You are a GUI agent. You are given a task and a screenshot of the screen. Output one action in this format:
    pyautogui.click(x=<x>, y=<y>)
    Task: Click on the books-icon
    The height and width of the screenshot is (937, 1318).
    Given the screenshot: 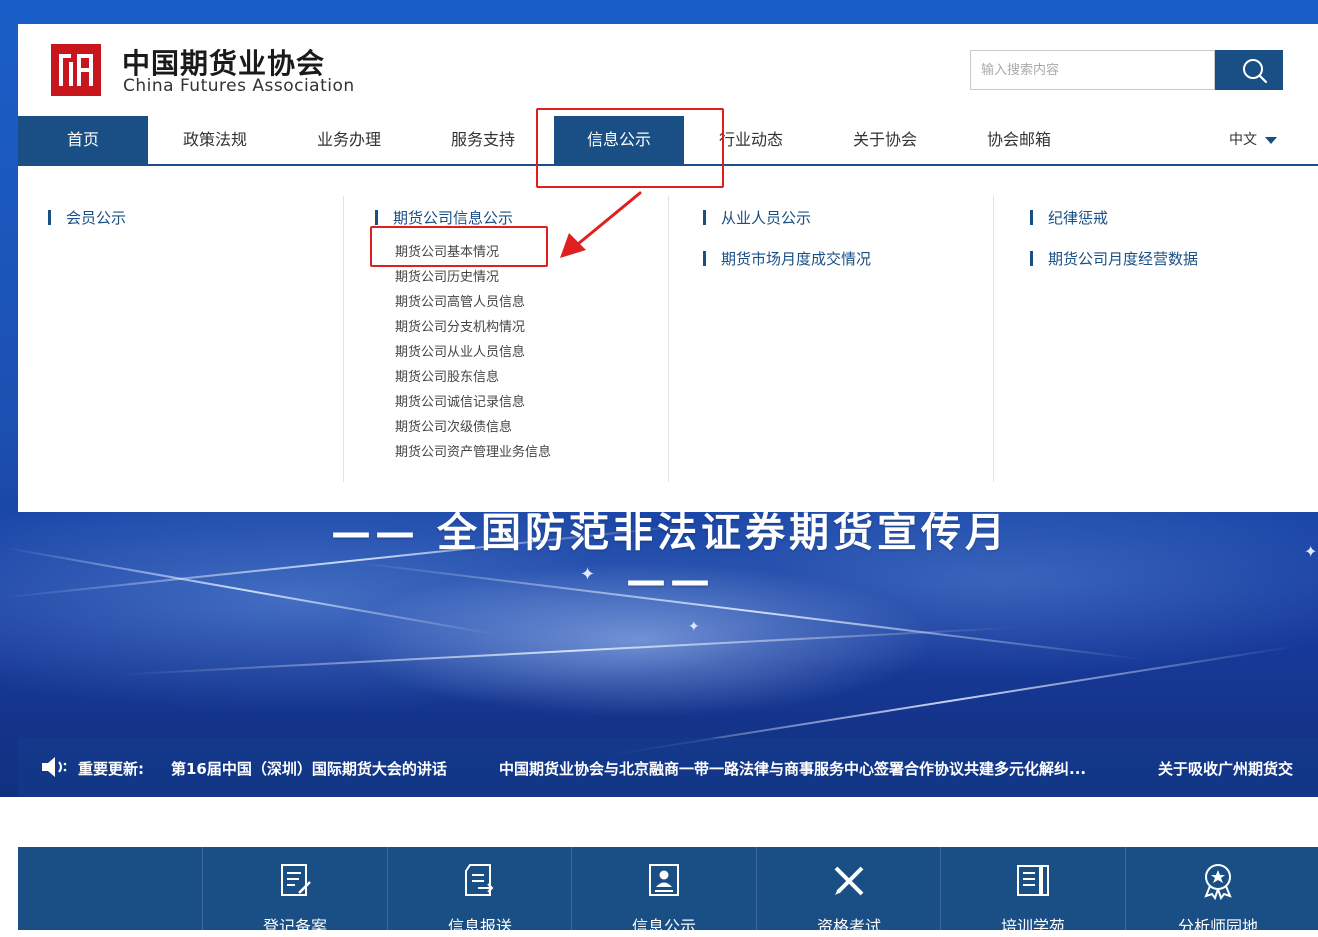 What is the action you would take?
    pyautogui.click(x=1033, y=880)
    